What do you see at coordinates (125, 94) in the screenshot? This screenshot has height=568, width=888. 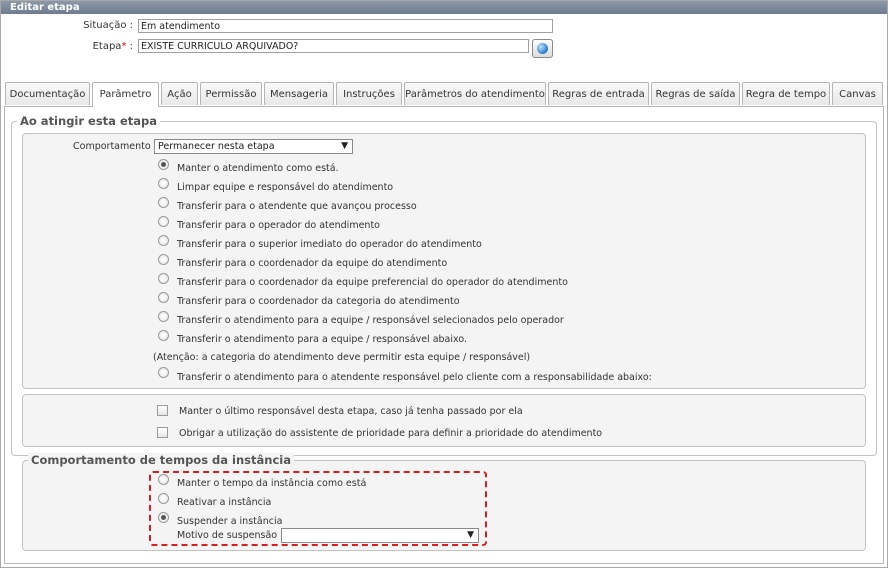 I see `tab-parametro: Parâmetro` at bounding box center [125, 94].